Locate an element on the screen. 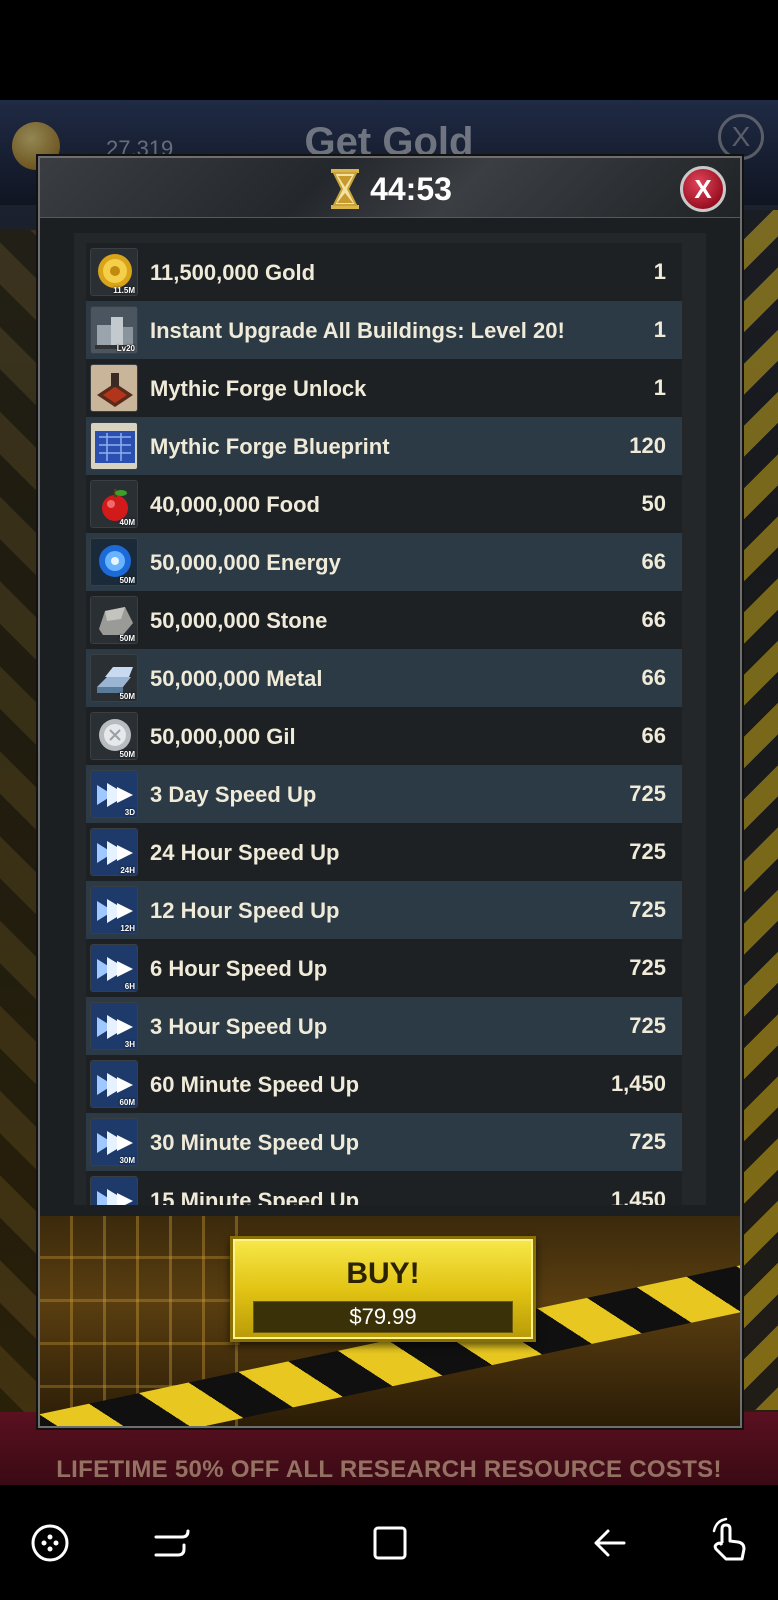 The image size is (778, 1600). amount-tag: 40M is located at coordinates (127, 522).